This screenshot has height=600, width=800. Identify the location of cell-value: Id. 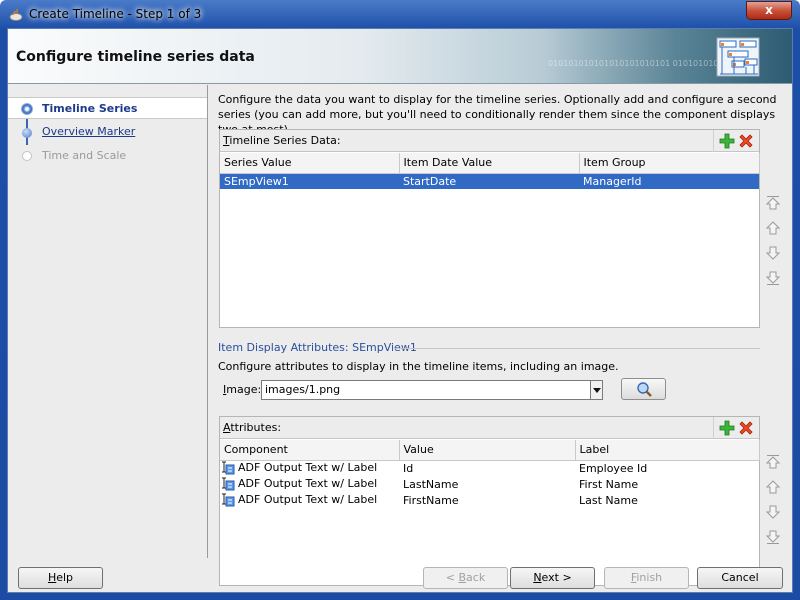
(408, 468).